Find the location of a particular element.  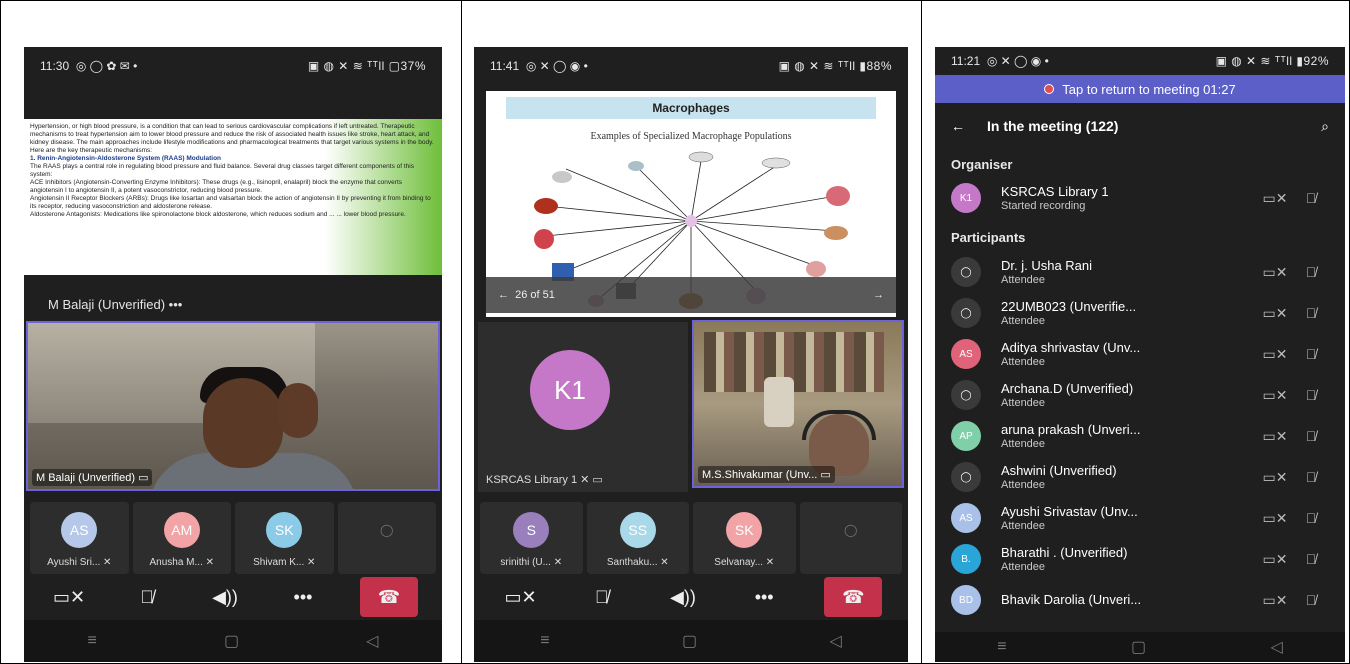

divider is located at coordinates (461, 332).